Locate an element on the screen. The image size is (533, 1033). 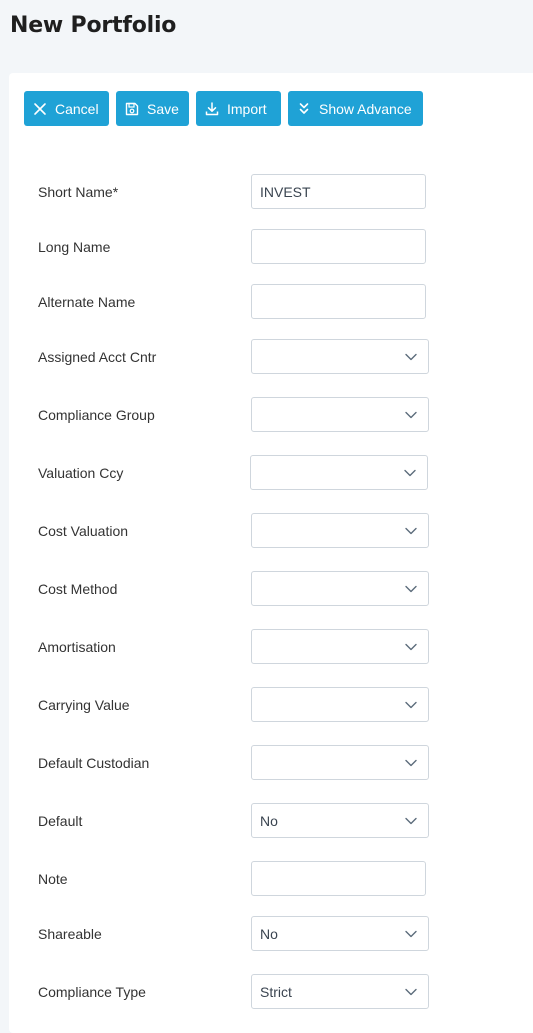
carrying-value-row: Carrying Value is located at coordinates (271, 704).